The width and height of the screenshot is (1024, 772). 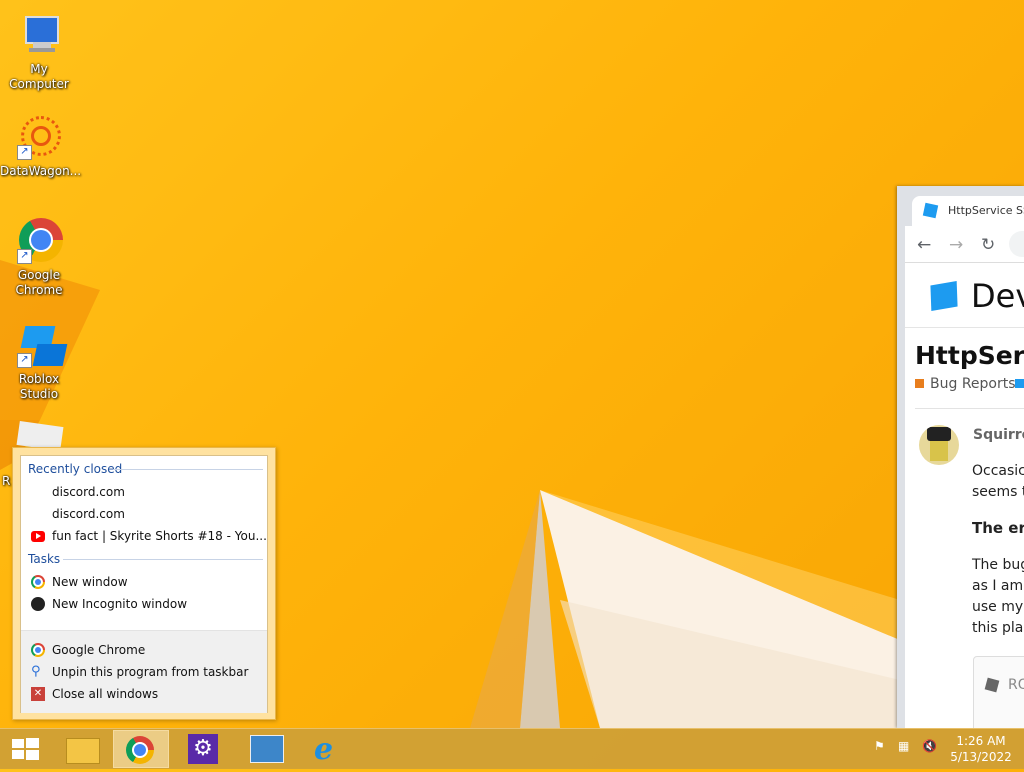 What do you see at coordinates (973, 384) in the screenshot?
I see `category-label: Bug Reports` at bounding box center [973, 384].